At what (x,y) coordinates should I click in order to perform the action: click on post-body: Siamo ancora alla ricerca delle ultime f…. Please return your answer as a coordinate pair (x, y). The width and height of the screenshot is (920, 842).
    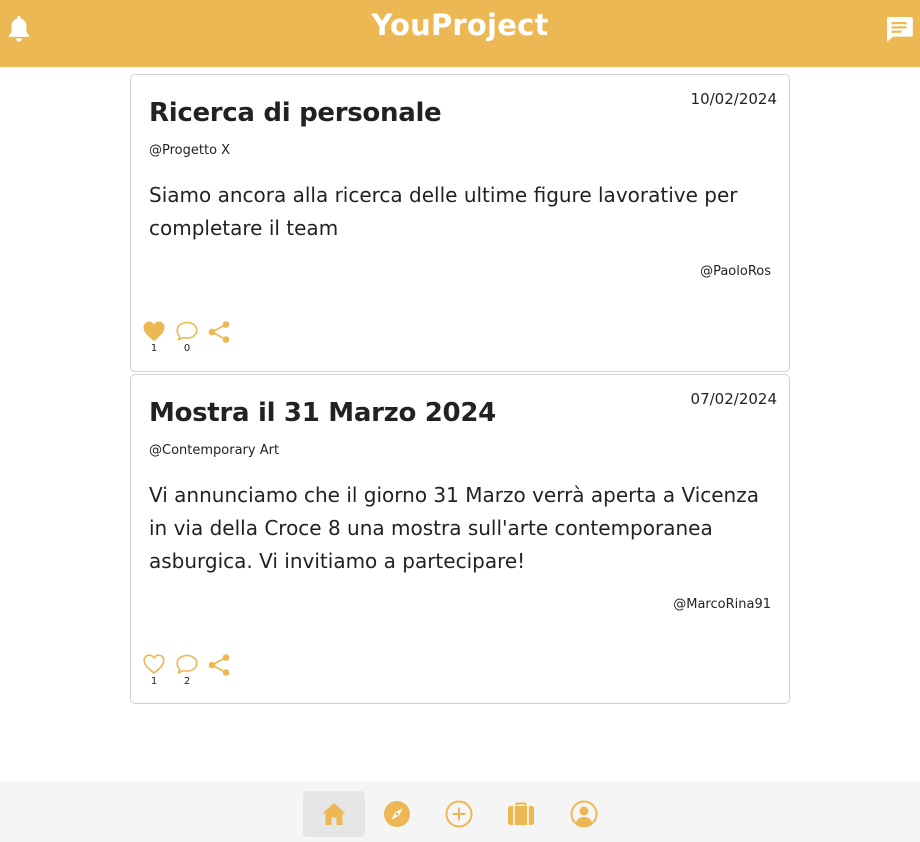
    Looking at the image, I should click on (443, 211).